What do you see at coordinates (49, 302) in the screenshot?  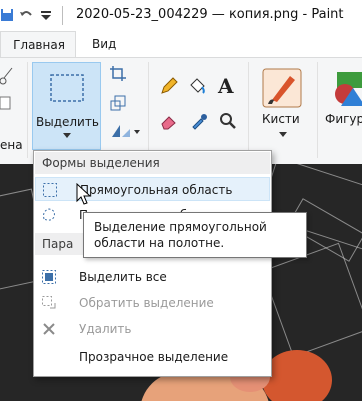 I see `invert-selection-icon` at bounding box center [49, 302].